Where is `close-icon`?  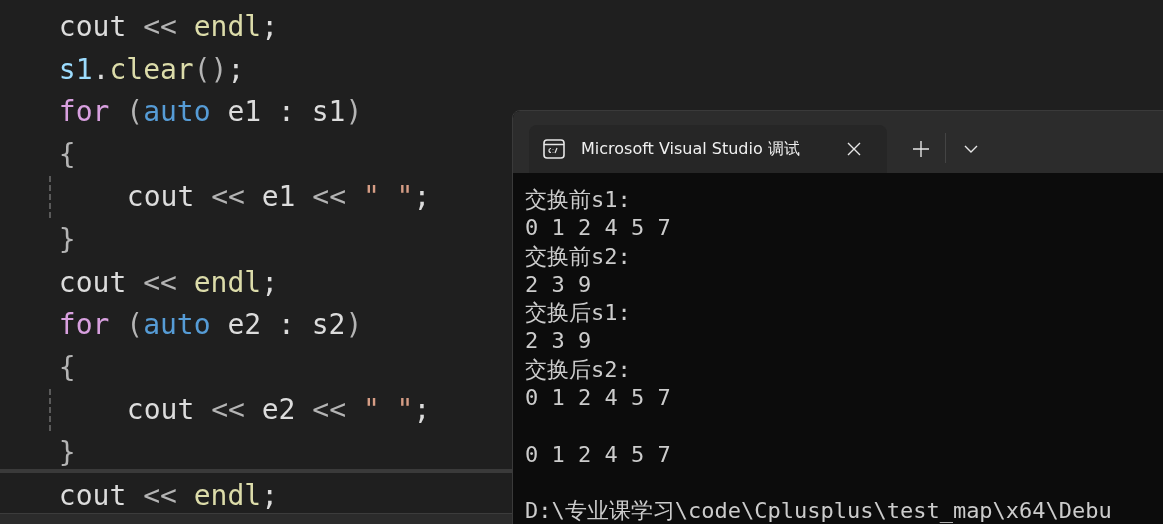 close-icon is located at coordinates (854, 149).